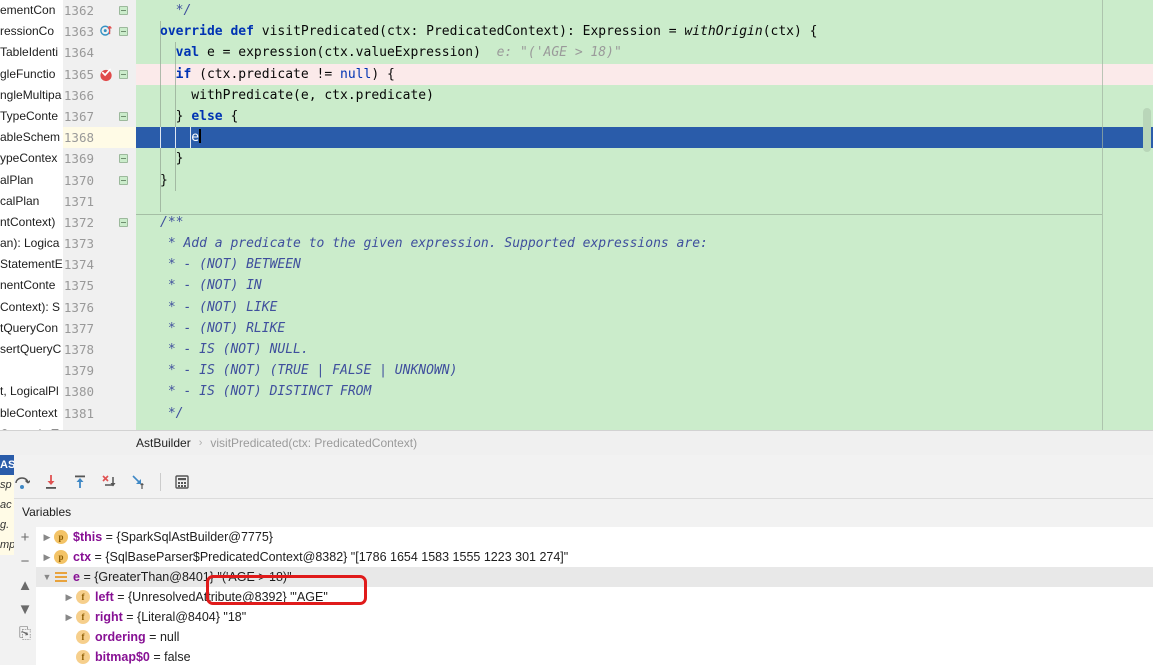 This screenshot has width=1153, height=665. What do you see at coordinates (31, 52) in the screenshot?
I see `structure-item: TableIdenti` at bounding box center [31, 52].